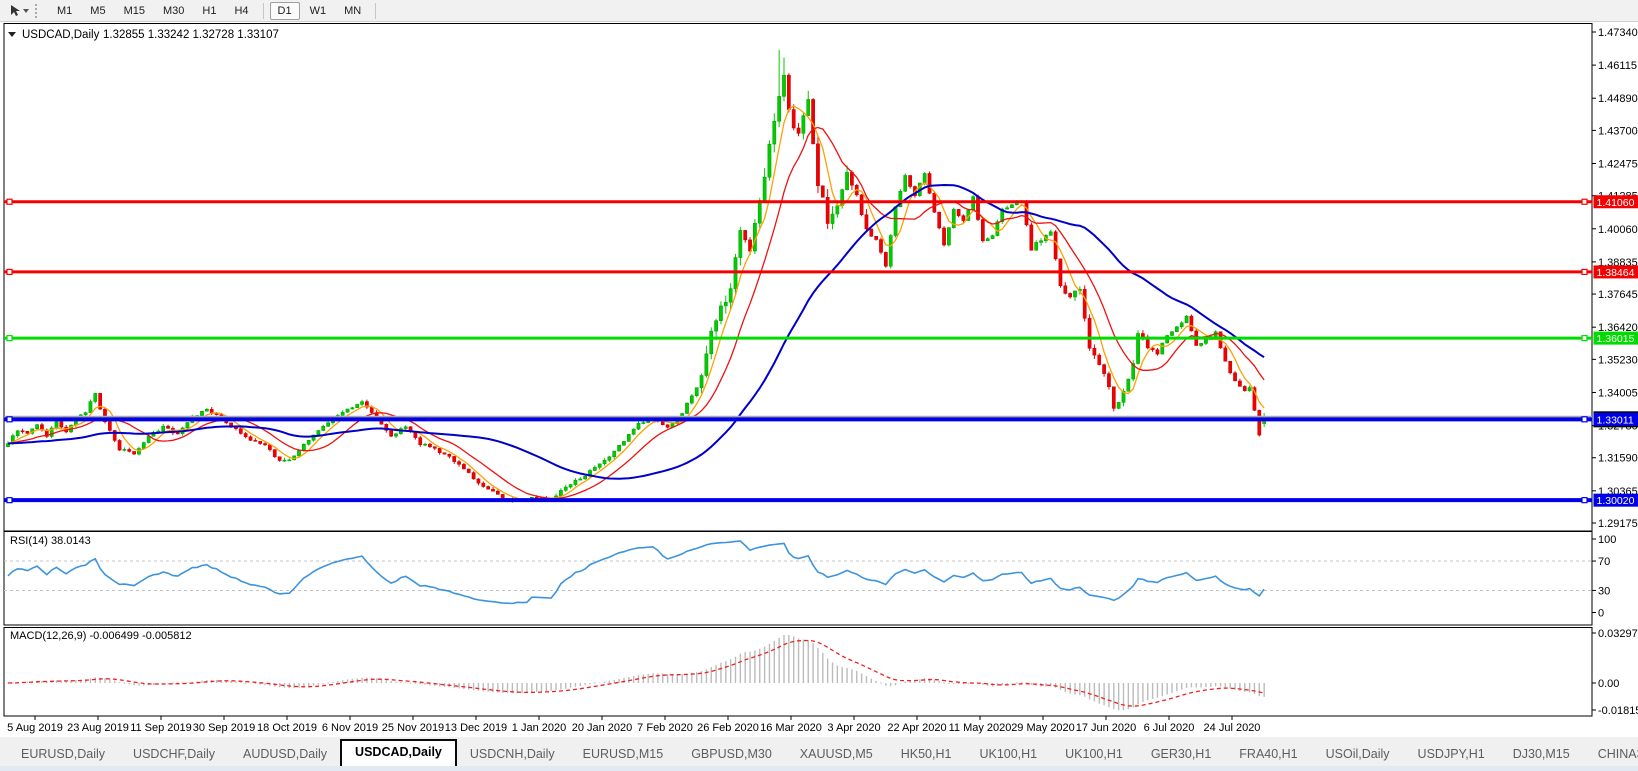  Describe the element at coordinates (174, 754) in the screenshot. I see `tab-usdchf-daily: USDCHF,Daily` at that location.